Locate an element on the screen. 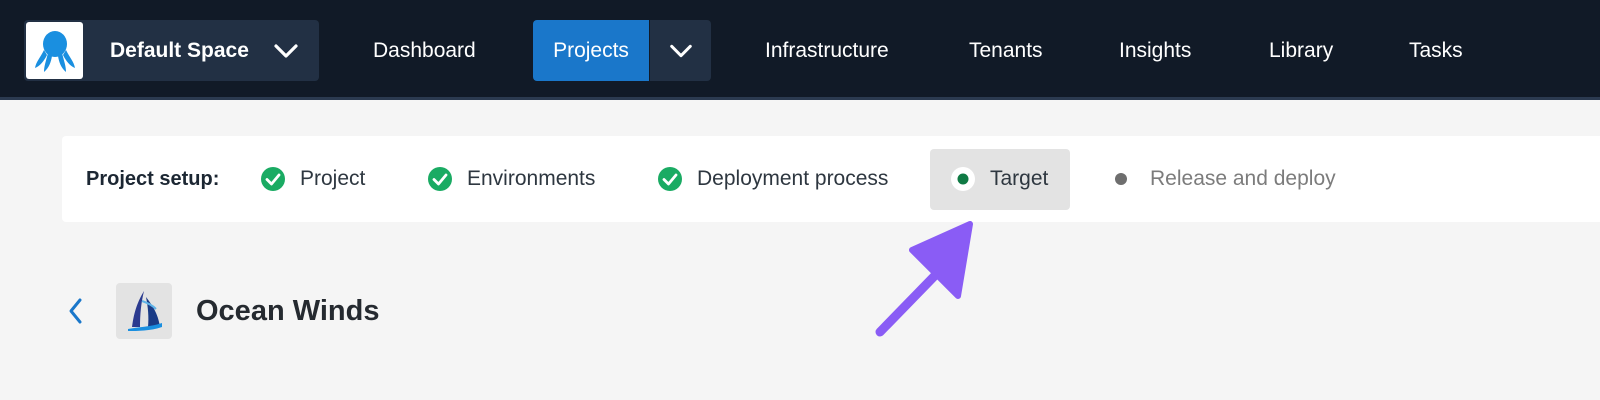 The image size is (1600, 400). nav-library: Library is located at coordinates (1301, 50).